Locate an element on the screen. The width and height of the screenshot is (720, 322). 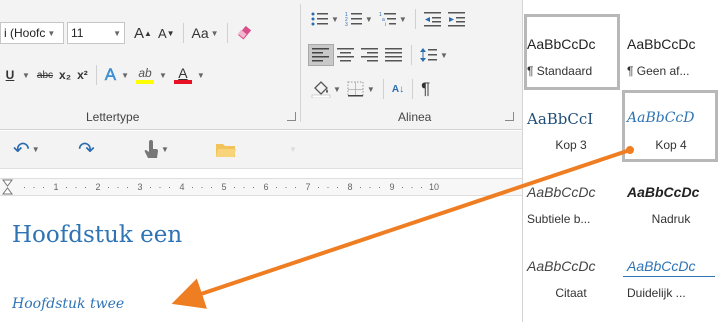
align-left-button is located at coordinates (321, 55).